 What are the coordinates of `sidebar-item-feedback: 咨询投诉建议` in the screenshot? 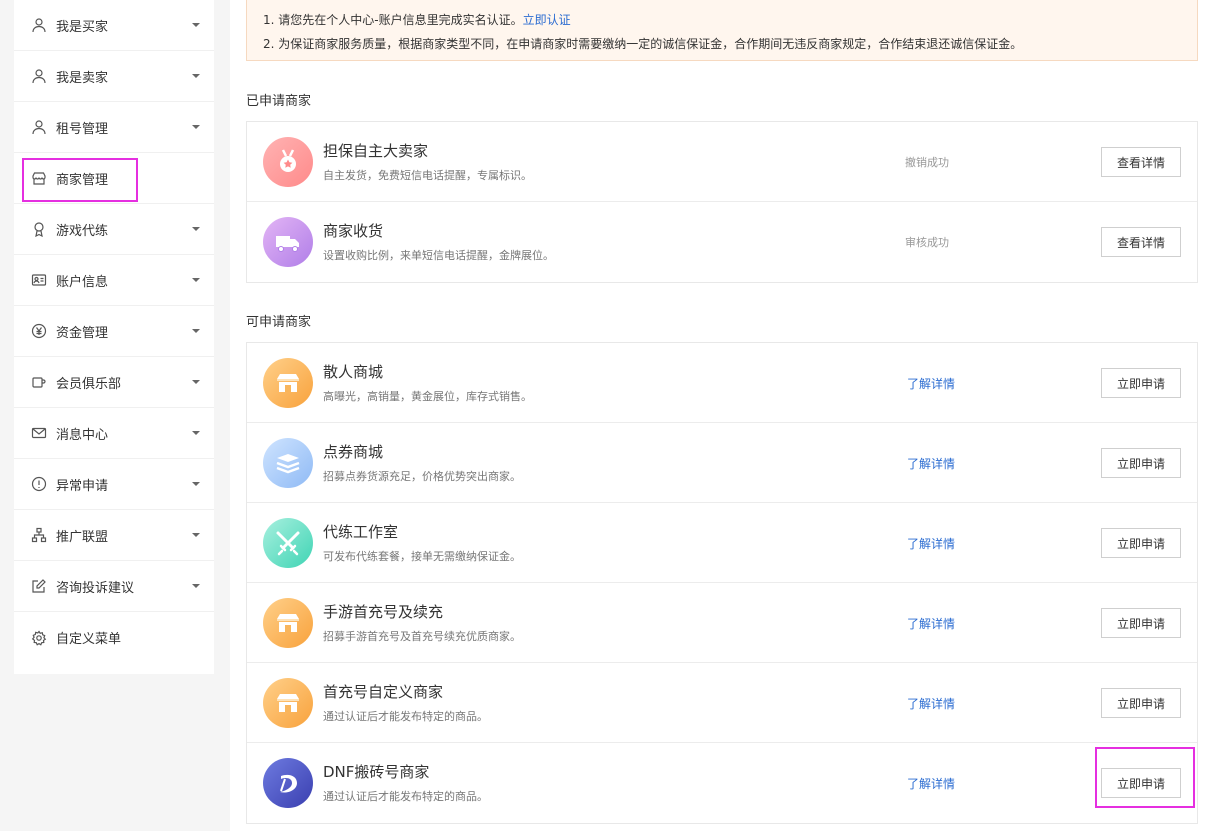 It's located at (114, 586).